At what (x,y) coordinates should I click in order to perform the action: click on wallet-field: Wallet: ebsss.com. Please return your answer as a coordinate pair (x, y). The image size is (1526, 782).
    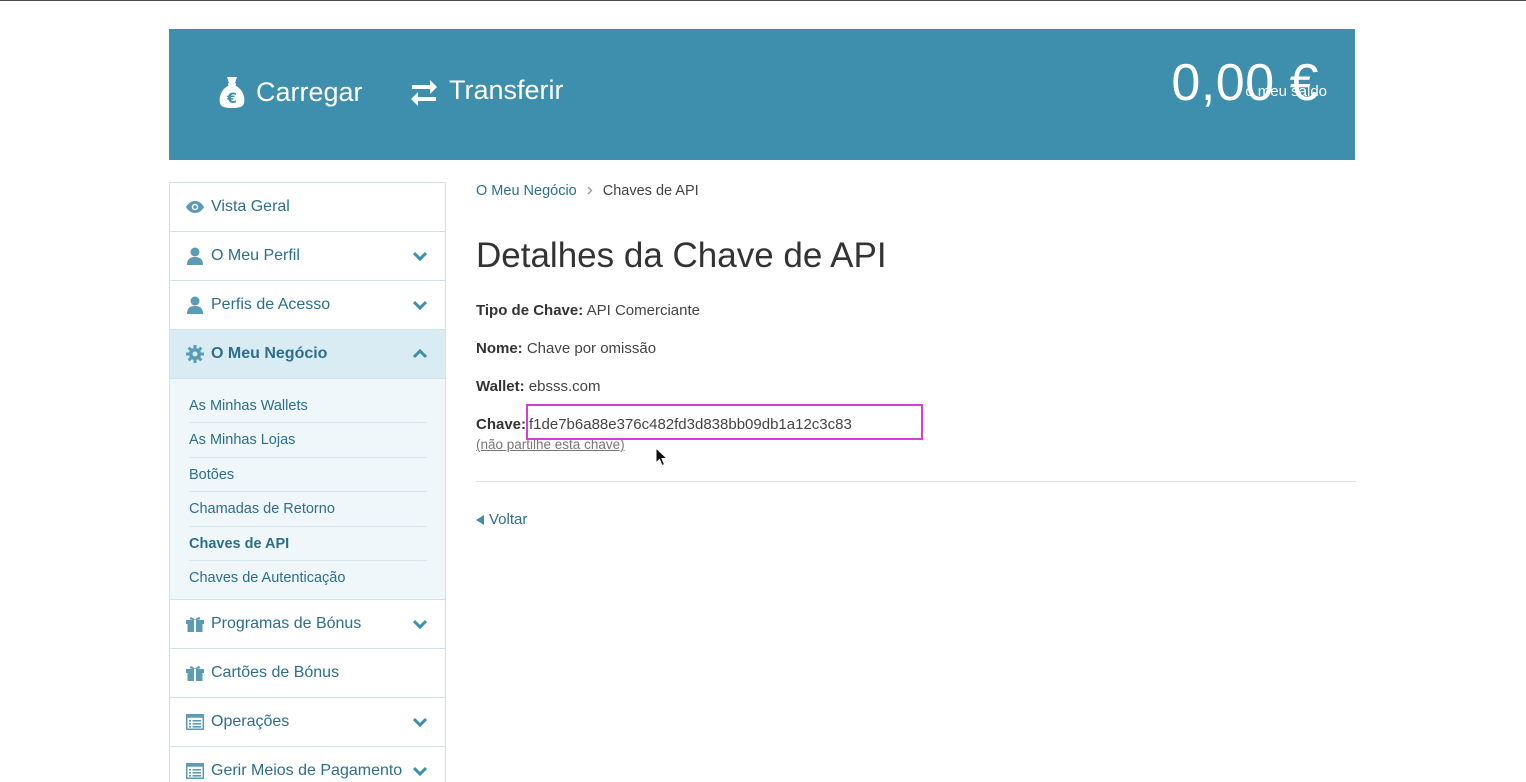
    Looking at the image, I should click on (538, 386).